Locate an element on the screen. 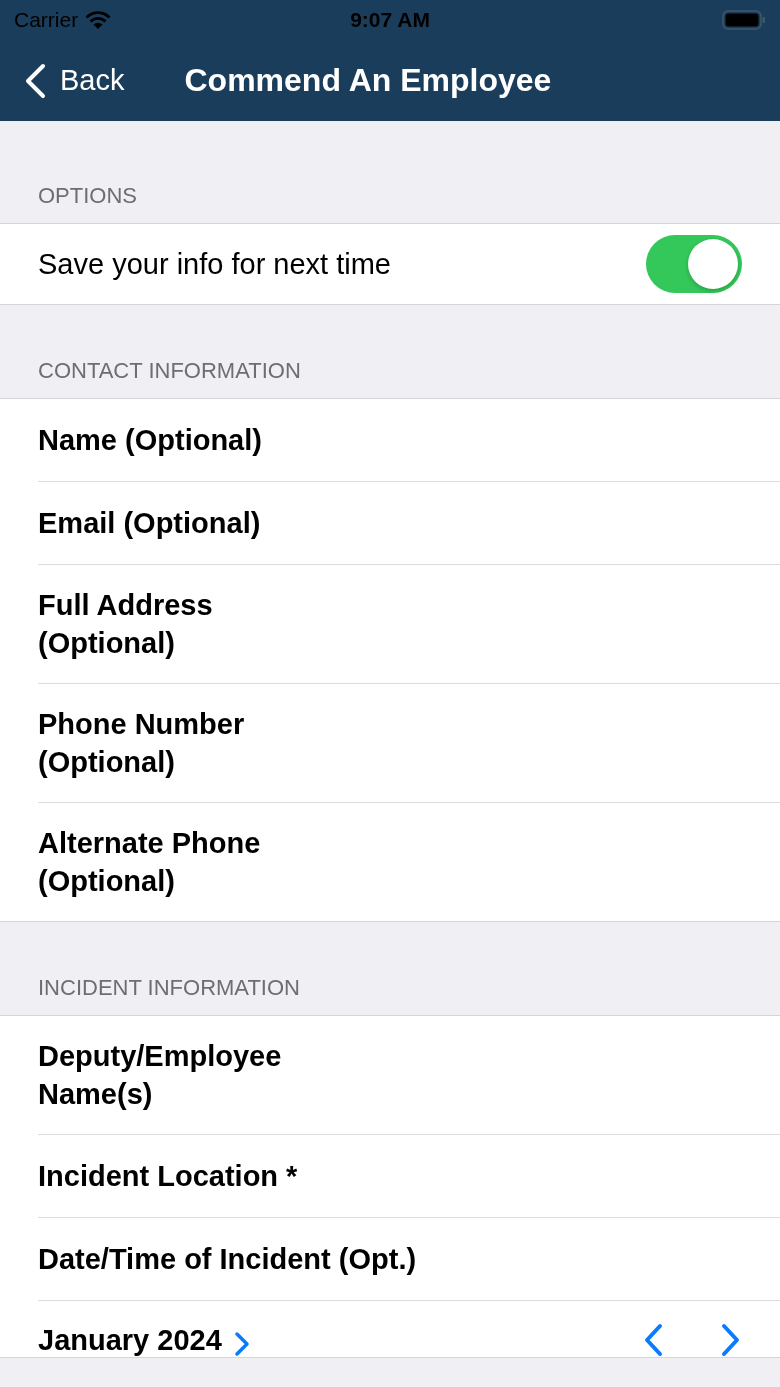 The image size is (780, 1387). toggle-label: Save your info for next time is located at coordinates (214, 264).